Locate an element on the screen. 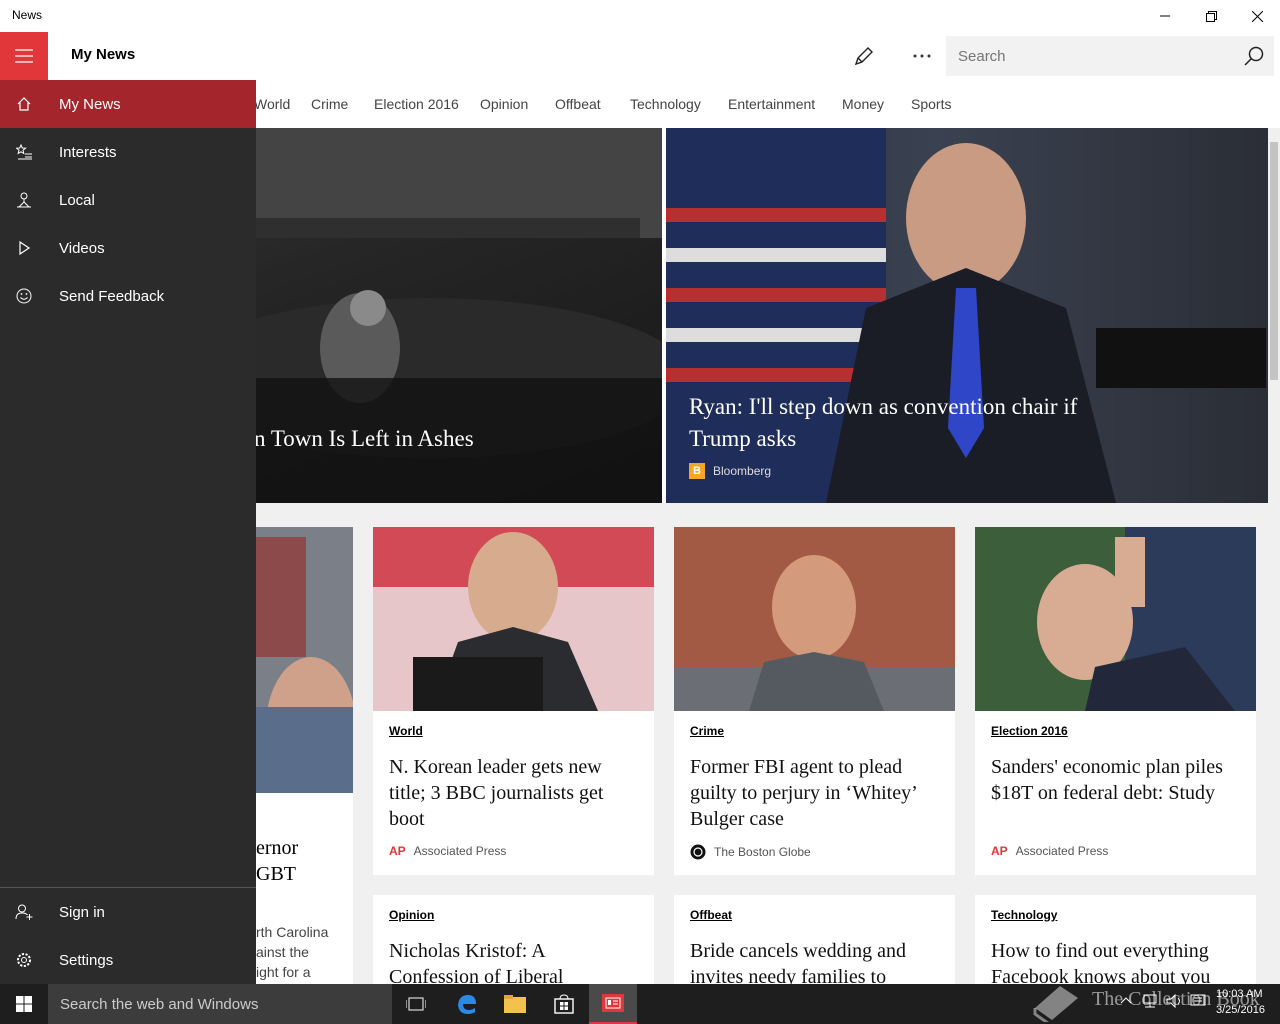 The image size is (1280, 1024). page-title: My News is located at coordinates (103, 54).